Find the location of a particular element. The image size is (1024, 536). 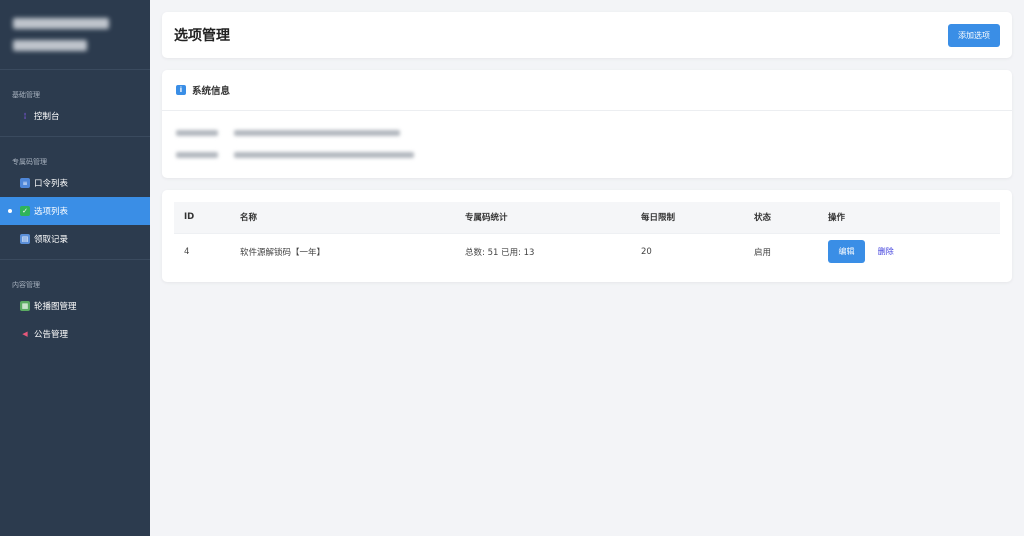

cell-stats: 总数: 51 已用: 13 is located at coordinates (500, 252).